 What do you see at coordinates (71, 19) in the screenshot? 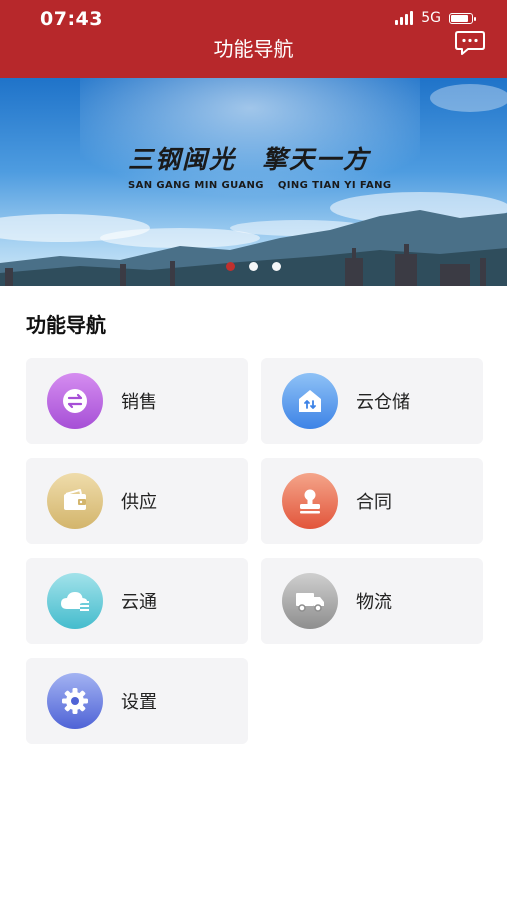
I see `status-time: 07:43` at bounding box center [71, 19].